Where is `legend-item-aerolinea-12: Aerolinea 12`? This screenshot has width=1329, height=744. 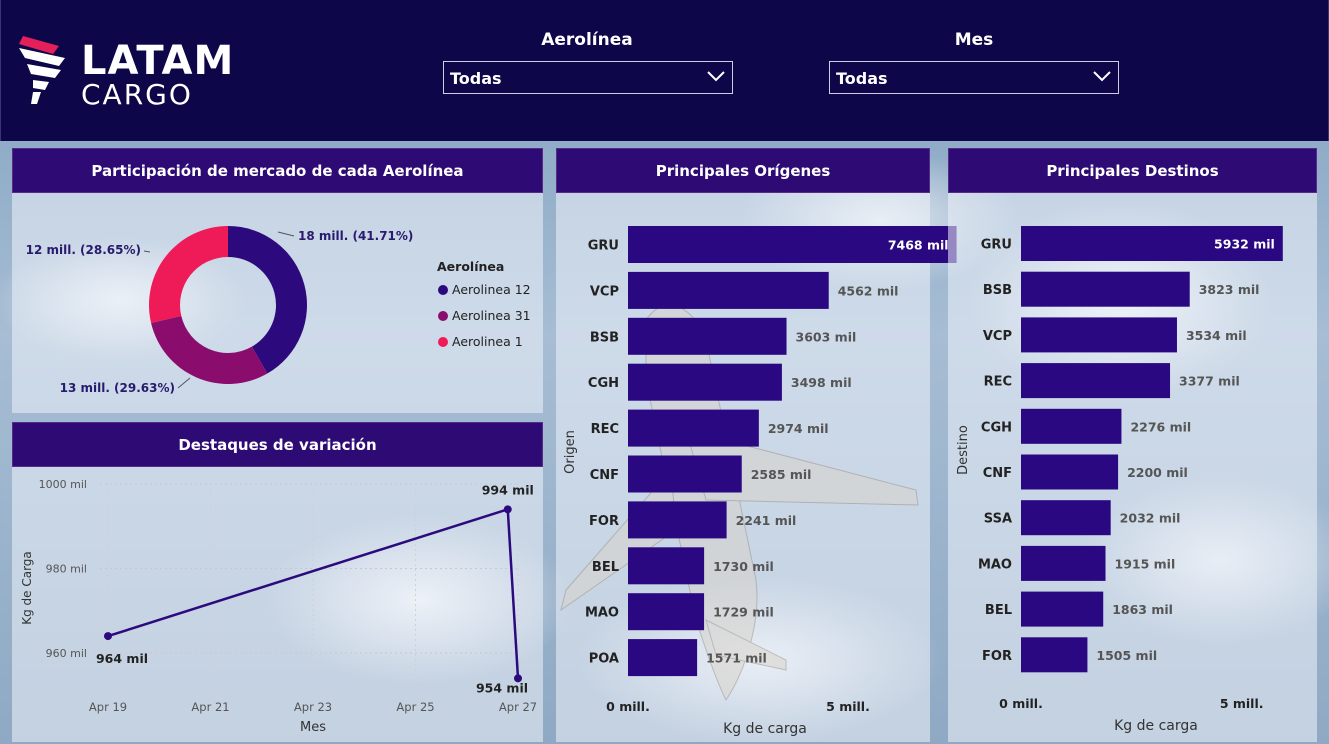
legend-item-aerolinea-12: Aerolinea 12 is located at coordinates (484, 289).